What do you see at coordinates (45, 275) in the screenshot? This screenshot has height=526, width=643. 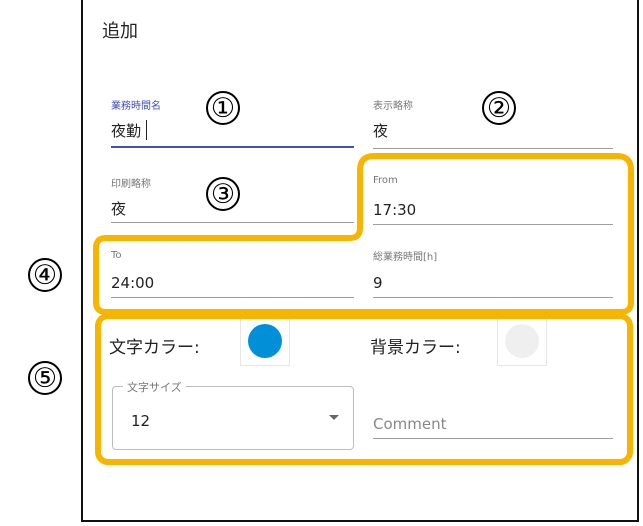 I see `callout-4: ④` at bounding box center [45, 275].